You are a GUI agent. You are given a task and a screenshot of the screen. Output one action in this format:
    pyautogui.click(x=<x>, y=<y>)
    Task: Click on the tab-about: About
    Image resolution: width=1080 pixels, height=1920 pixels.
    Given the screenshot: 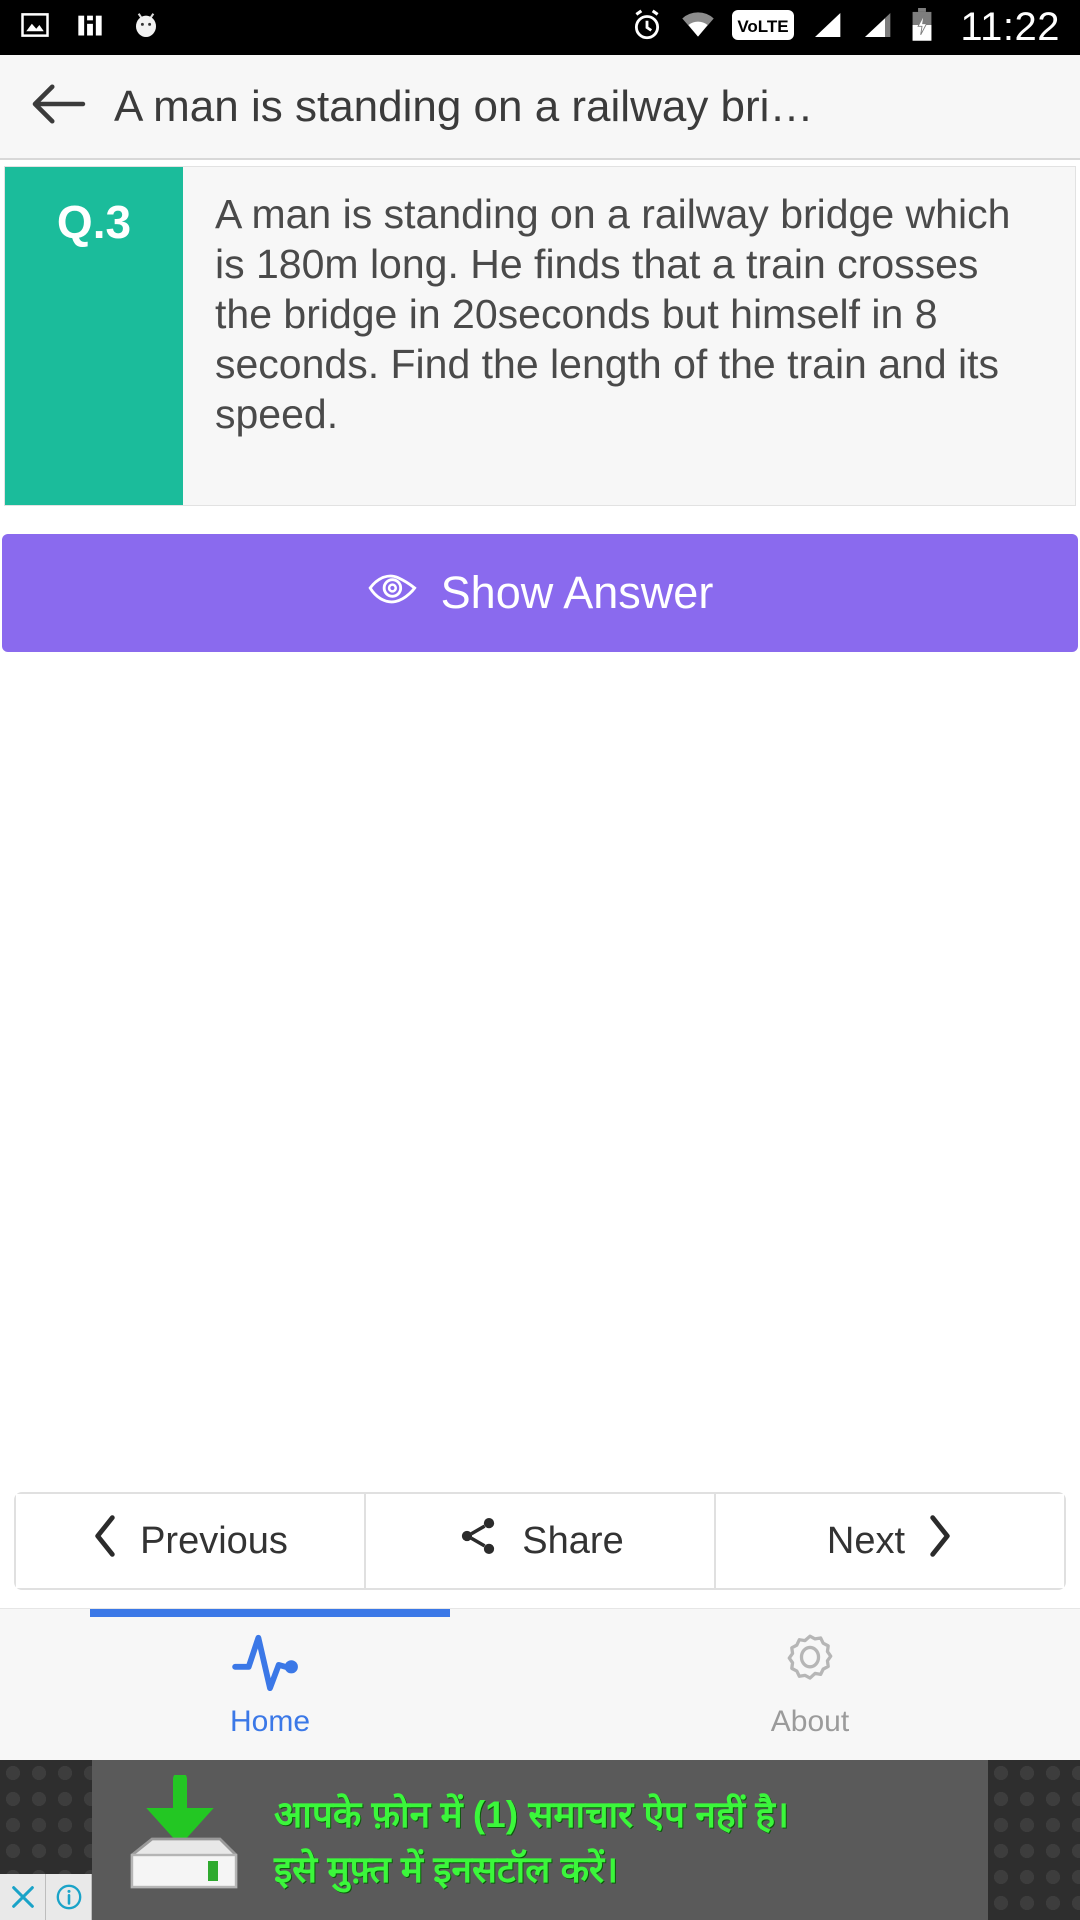 What is the action you would take?
    pyautogui.click(x=810, y=1684)
    